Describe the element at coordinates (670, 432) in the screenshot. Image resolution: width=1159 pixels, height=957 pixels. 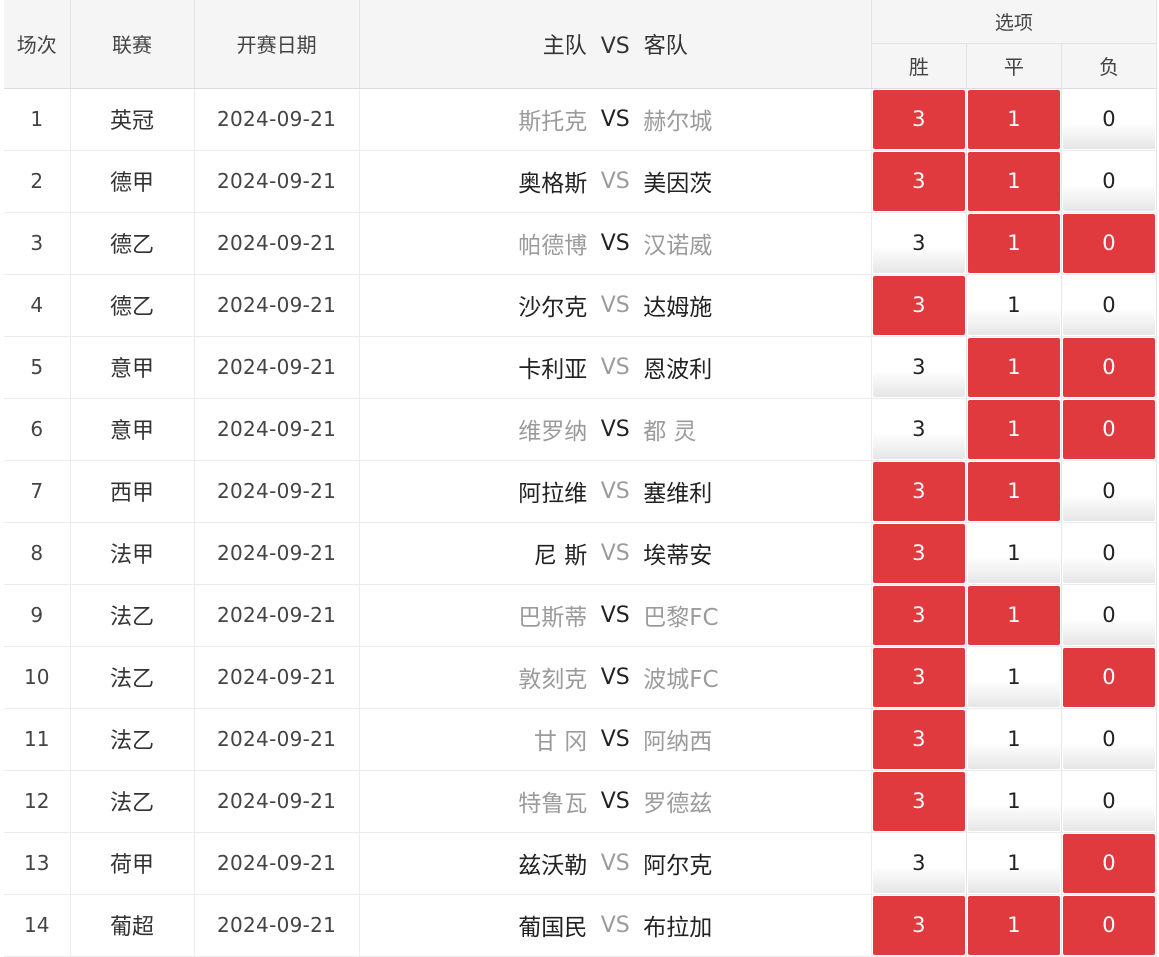
I see `away-team: 都 灵` at that location.